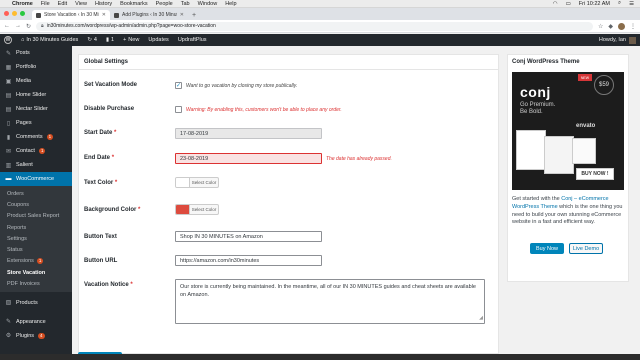 This screenshot has width=640, height=360. I want to click on comment-icon: ▮, so click(8, 137).